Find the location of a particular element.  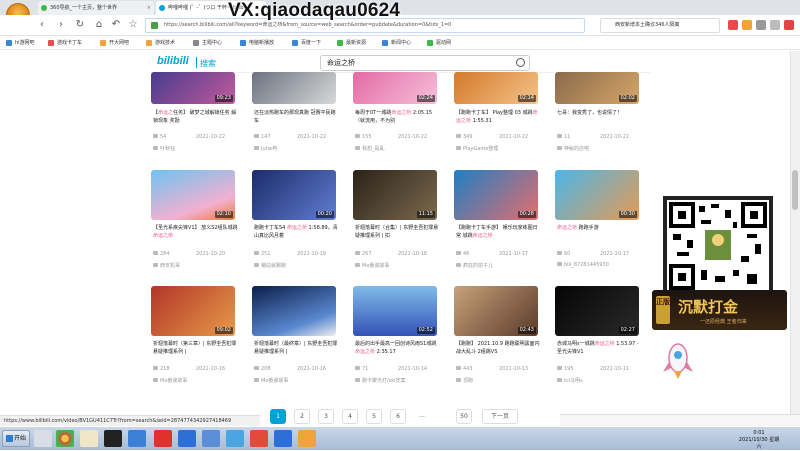

bookmark-item: 游戏卡丁车 is located at coordinates (65, 43).